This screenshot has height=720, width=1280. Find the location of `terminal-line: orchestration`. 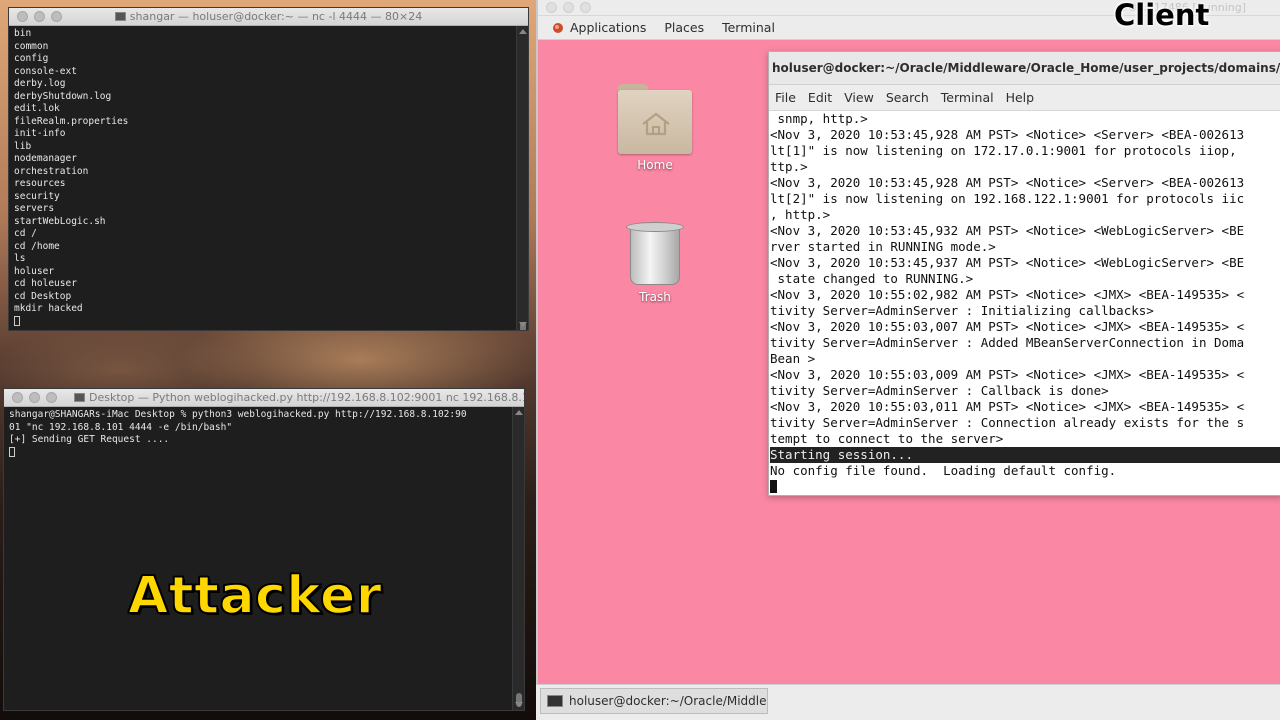

terminal-line: orchestration is located at coordinates (51, 171).